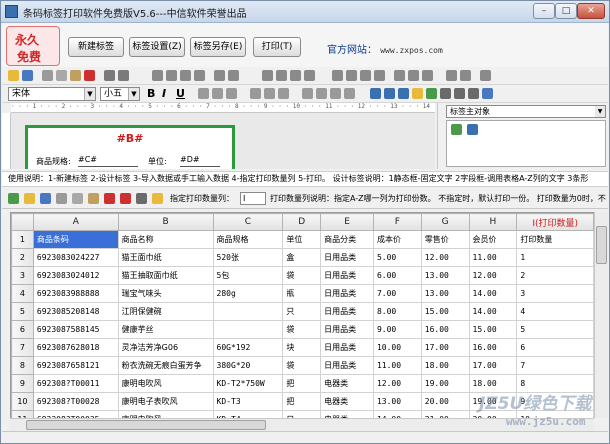  I want to click on table-cell: 9.00, so click(397, 329).